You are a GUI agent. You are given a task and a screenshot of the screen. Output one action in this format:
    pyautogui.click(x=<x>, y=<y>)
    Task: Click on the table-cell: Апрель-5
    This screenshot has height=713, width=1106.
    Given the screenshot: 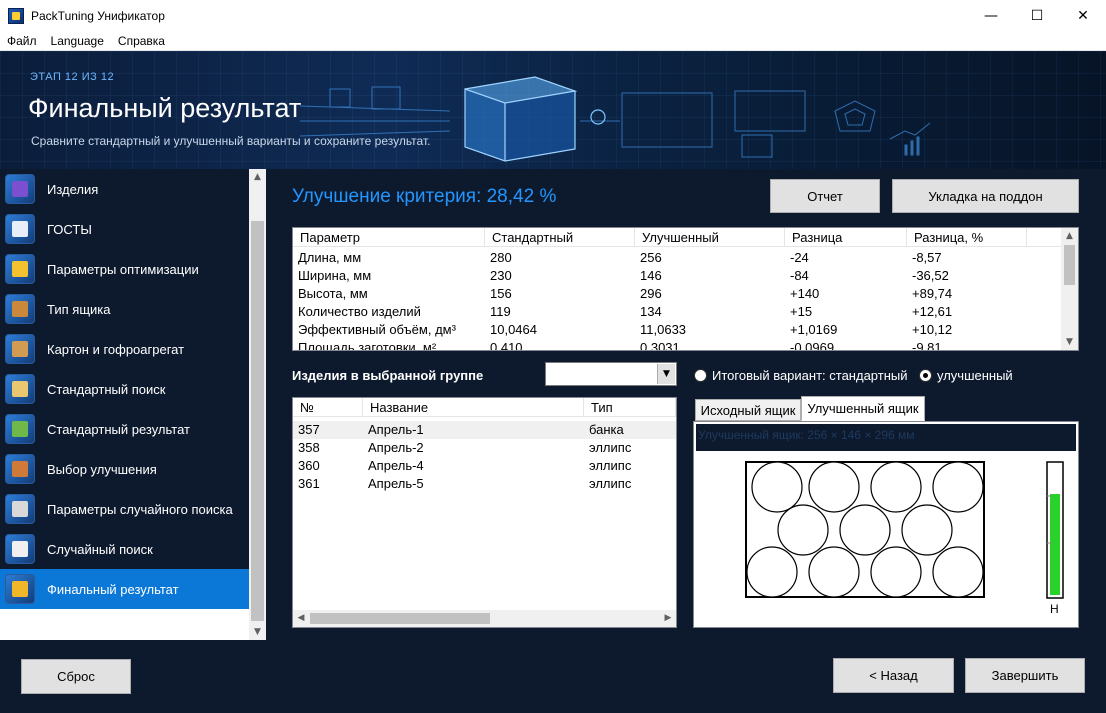 What is the action you would take?
    pyautogui.click(x=396, y=483)
    